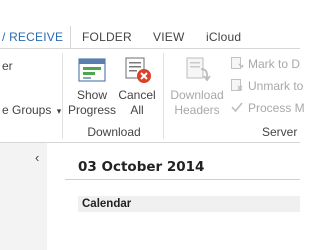  What do you see at coordinates (114, 132) in the screenshot?
I see `download-group-label: Download` at bounding box center [114, 132].